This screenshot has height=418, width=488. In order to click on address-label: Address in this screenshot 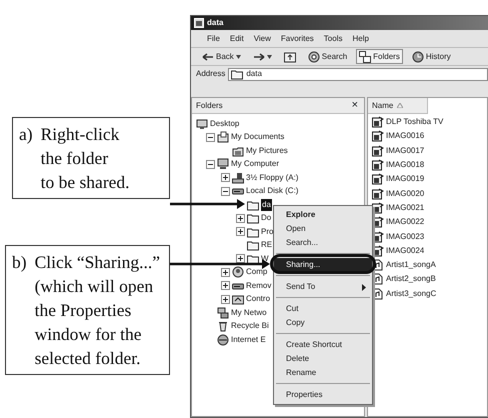, I will do `click(211, 74)`.